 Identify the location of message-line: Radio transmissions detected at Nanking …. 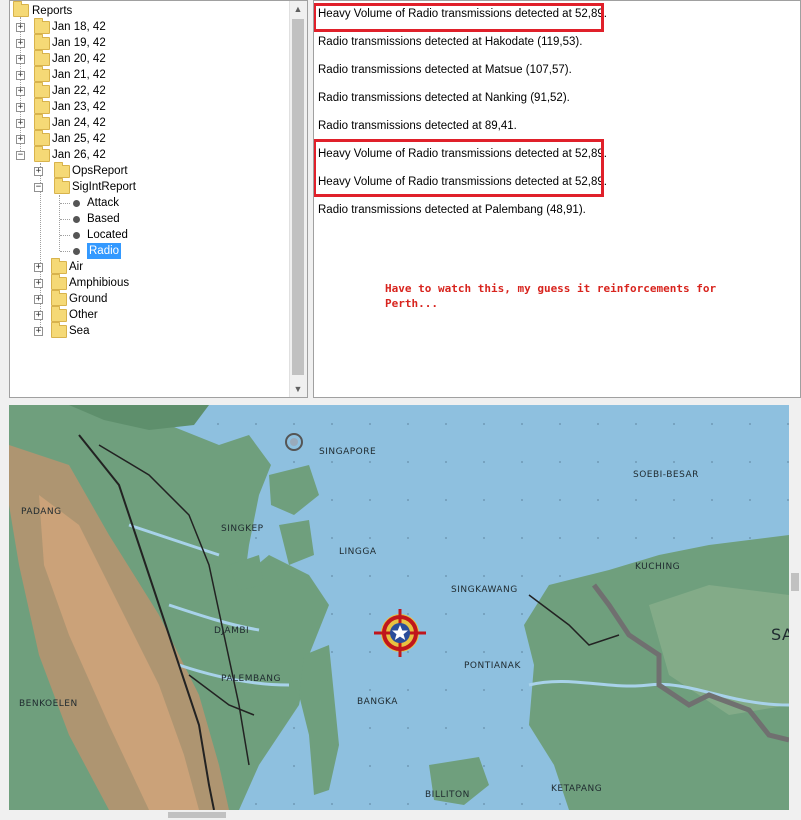
(444, 98).